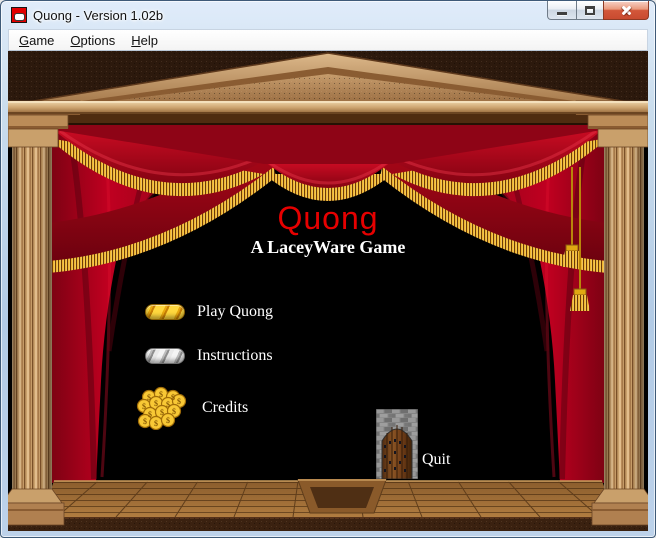 The width and height of the screenshot is (656, 538). What do you see at coordinates (436, 459) in the screenshot?
I see `quit-label: Quit` at bounding box center [436, 459].